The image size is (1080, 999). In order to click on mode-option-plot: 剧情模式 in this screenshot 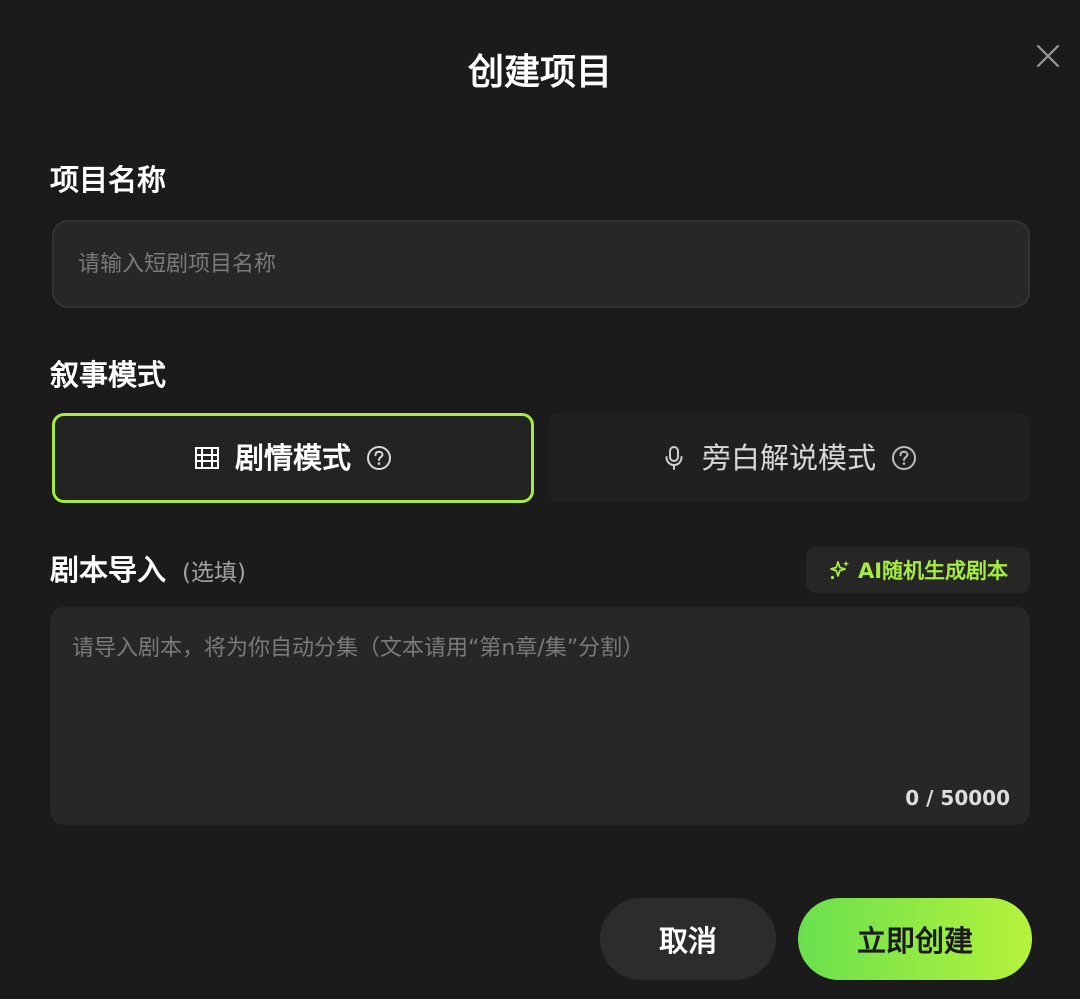, I will do `click(293, 458)`.